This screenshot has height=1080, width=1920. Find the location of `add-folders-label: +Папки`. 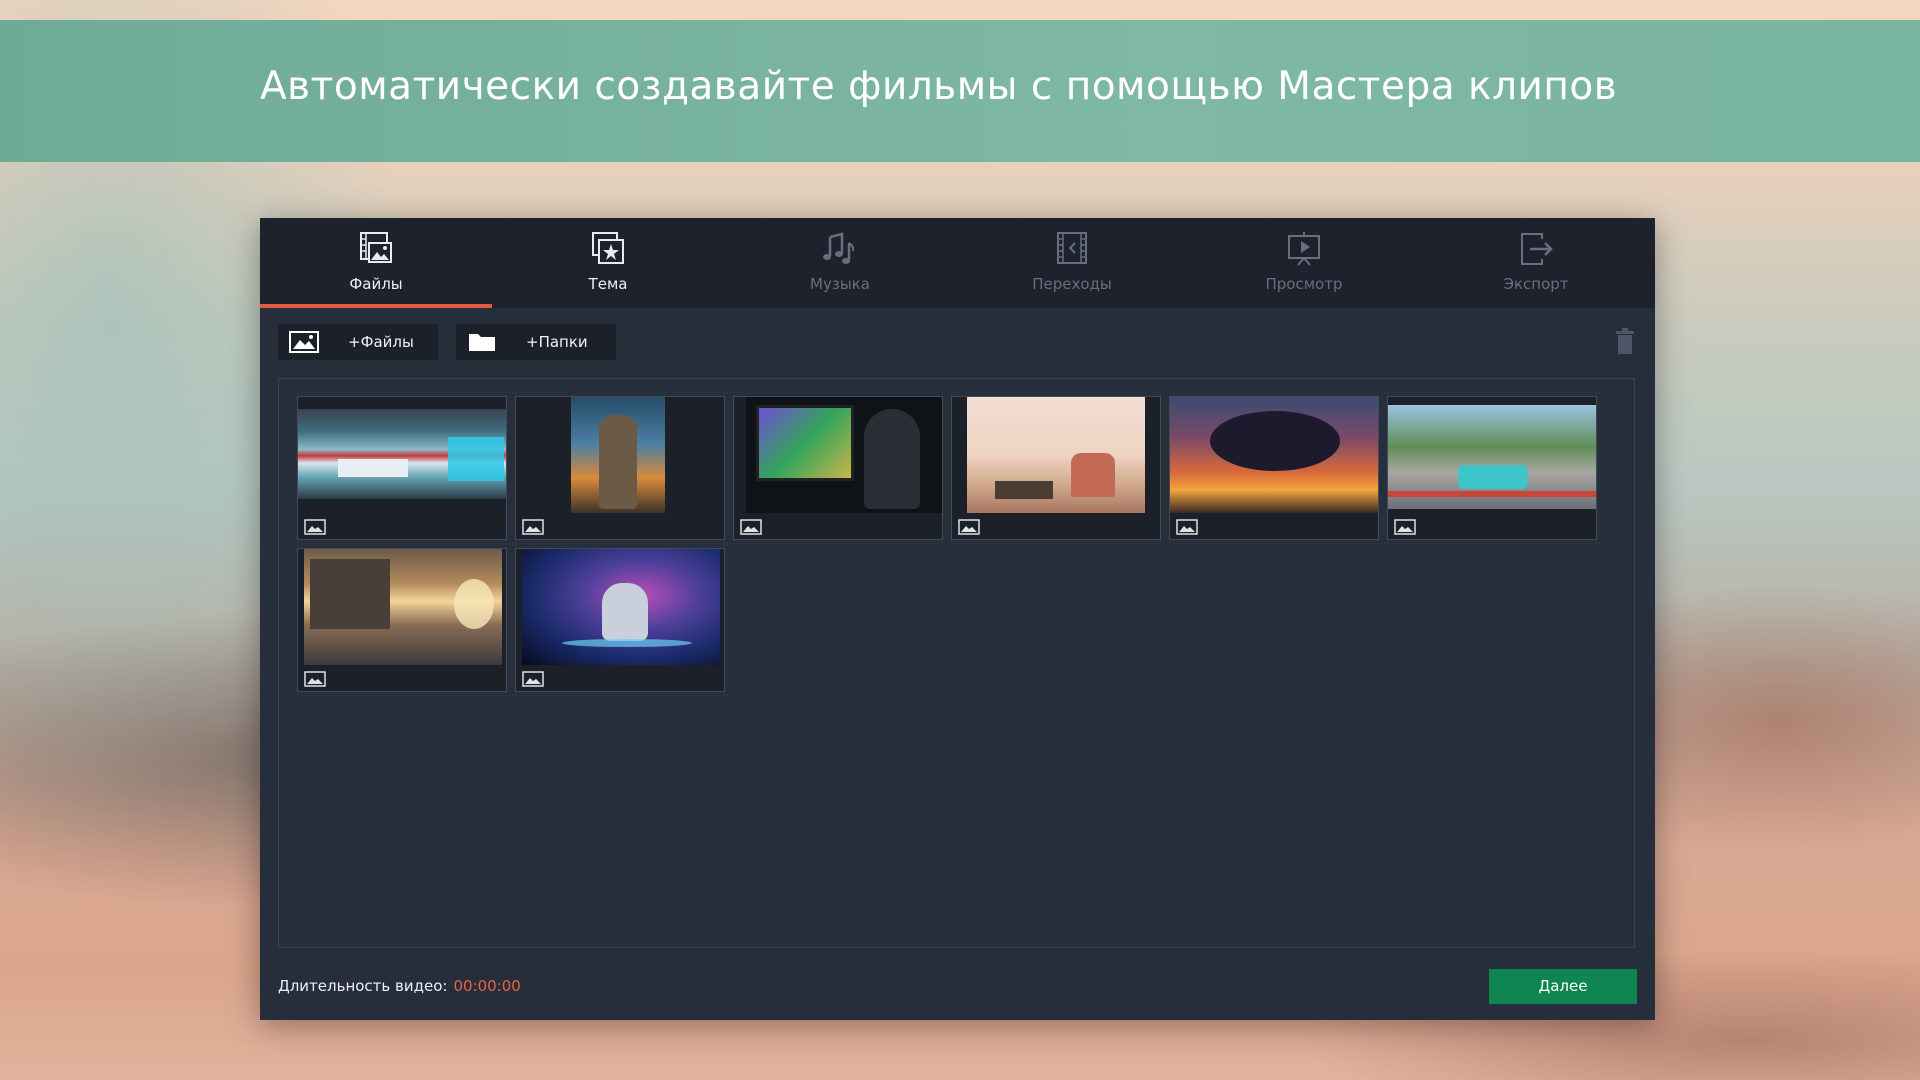

add-folders-label: +Папки is located at coordinates (557, 342).